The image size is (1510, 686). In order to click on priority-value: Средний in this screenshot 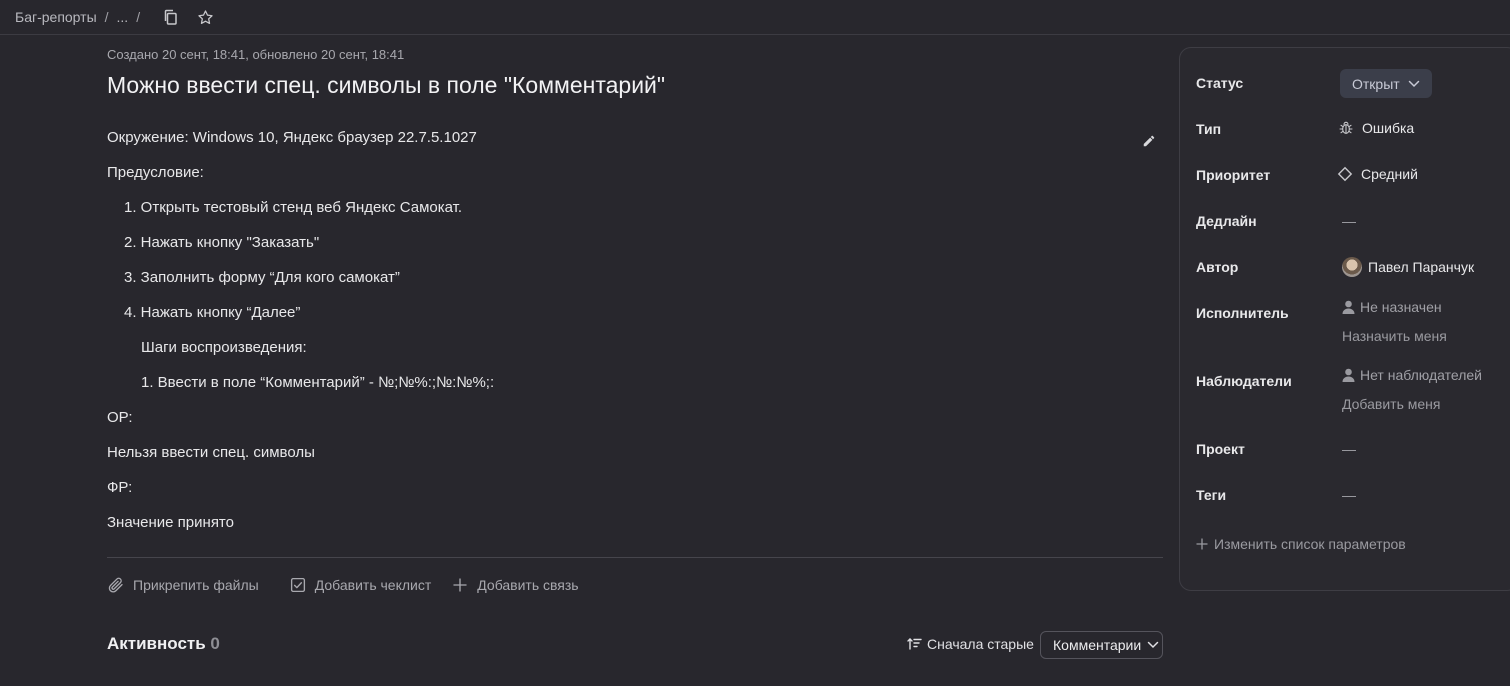, I will do `click(1377, 174)`.